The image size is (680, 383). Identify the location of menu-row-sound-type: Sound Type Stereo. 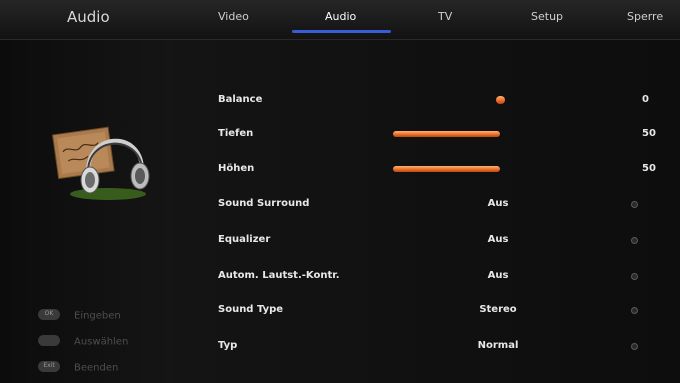
(426, 311).